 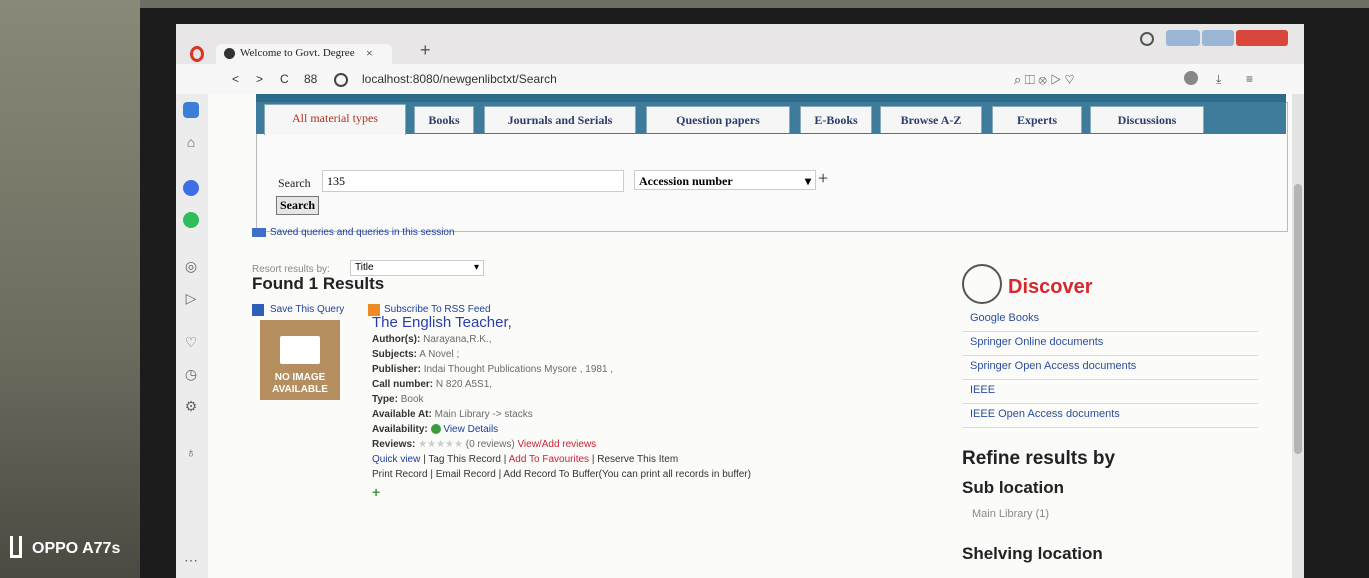 What do you see at coordinates (297, 53) in the screenshot?
I see `tab-title: Welcome to Govt. Degree` at bounding box center [297, 53].